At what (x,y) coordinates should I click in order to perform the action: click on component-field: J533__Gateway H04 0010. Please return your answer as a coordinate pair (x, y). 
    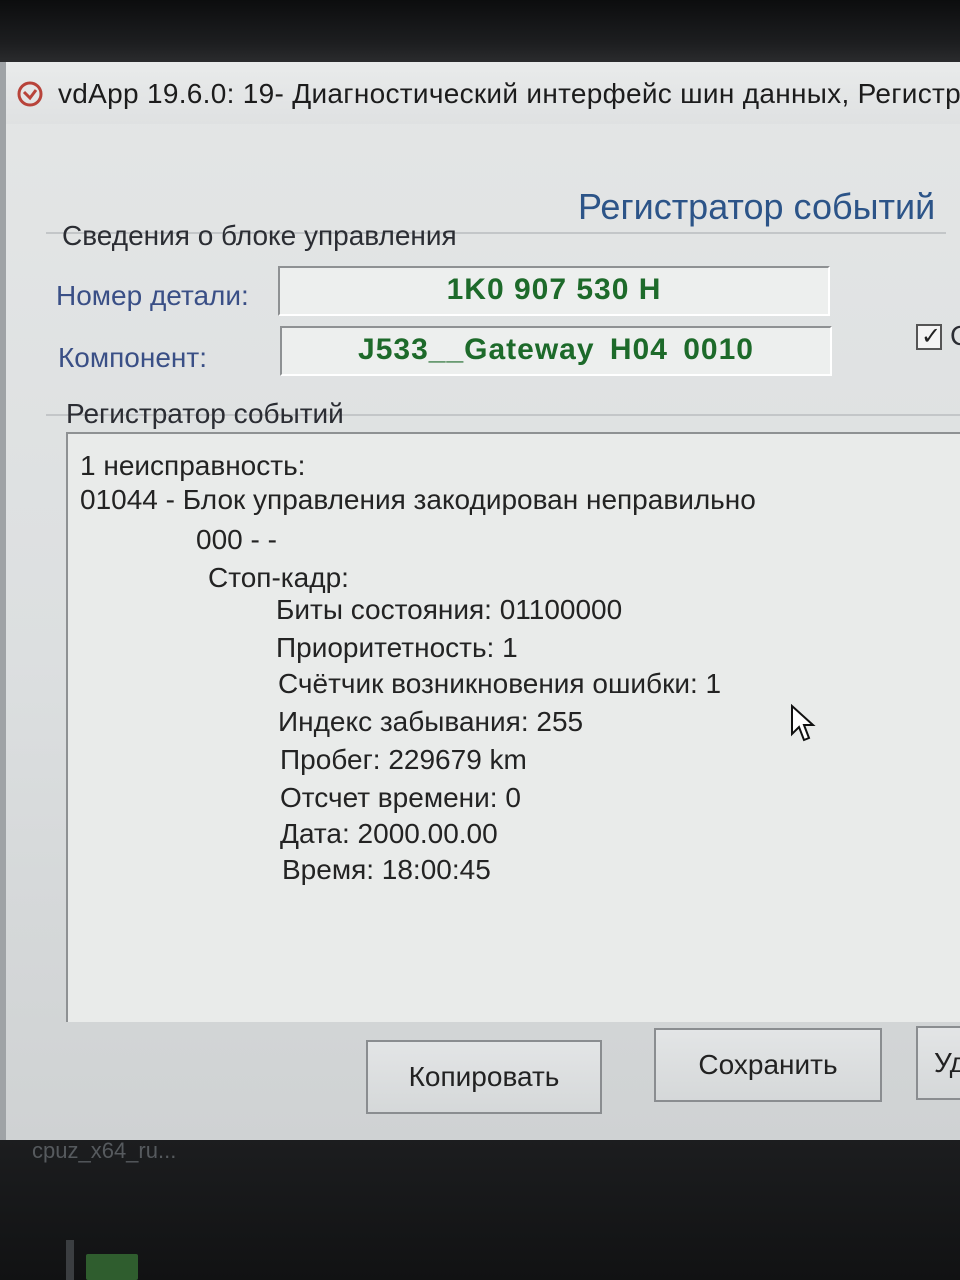
    Looking at the image, I should click on (556, 351).